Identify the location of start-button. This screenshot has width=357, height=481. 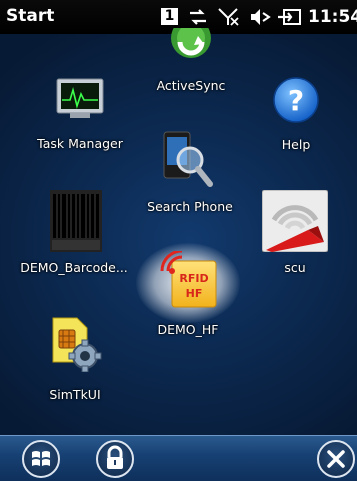
(41, 459).